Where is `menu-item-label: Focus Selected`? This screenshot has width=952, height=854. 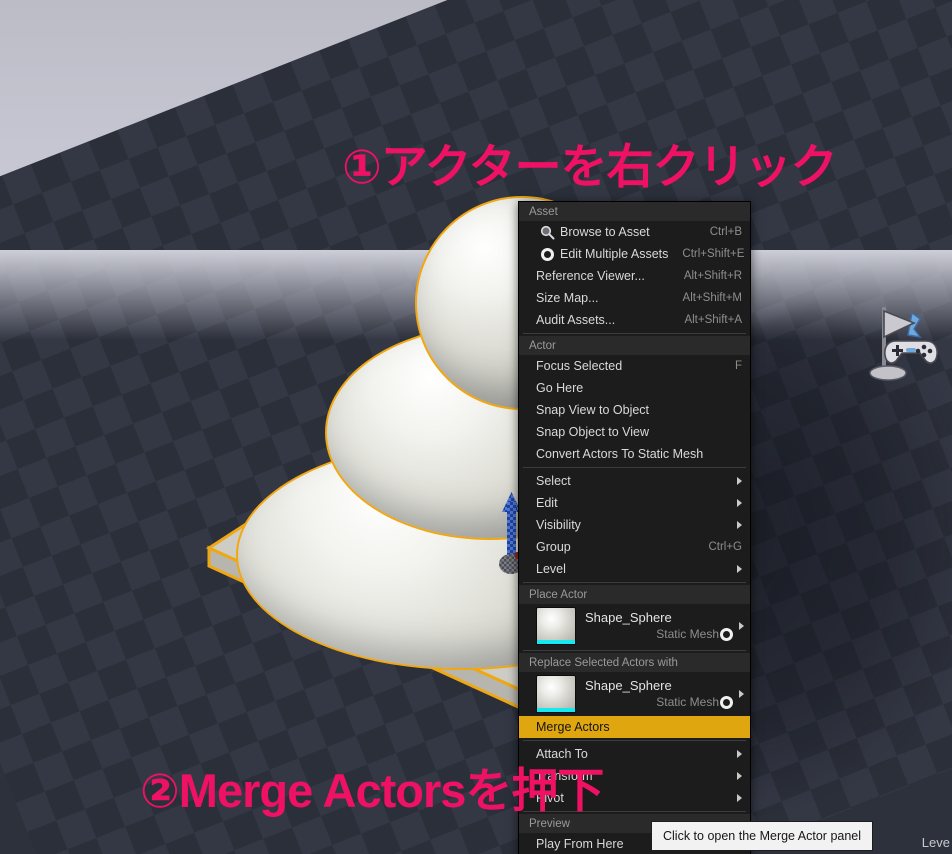
menu-item-label: Focus Selected is located at coordinates (579, 366).